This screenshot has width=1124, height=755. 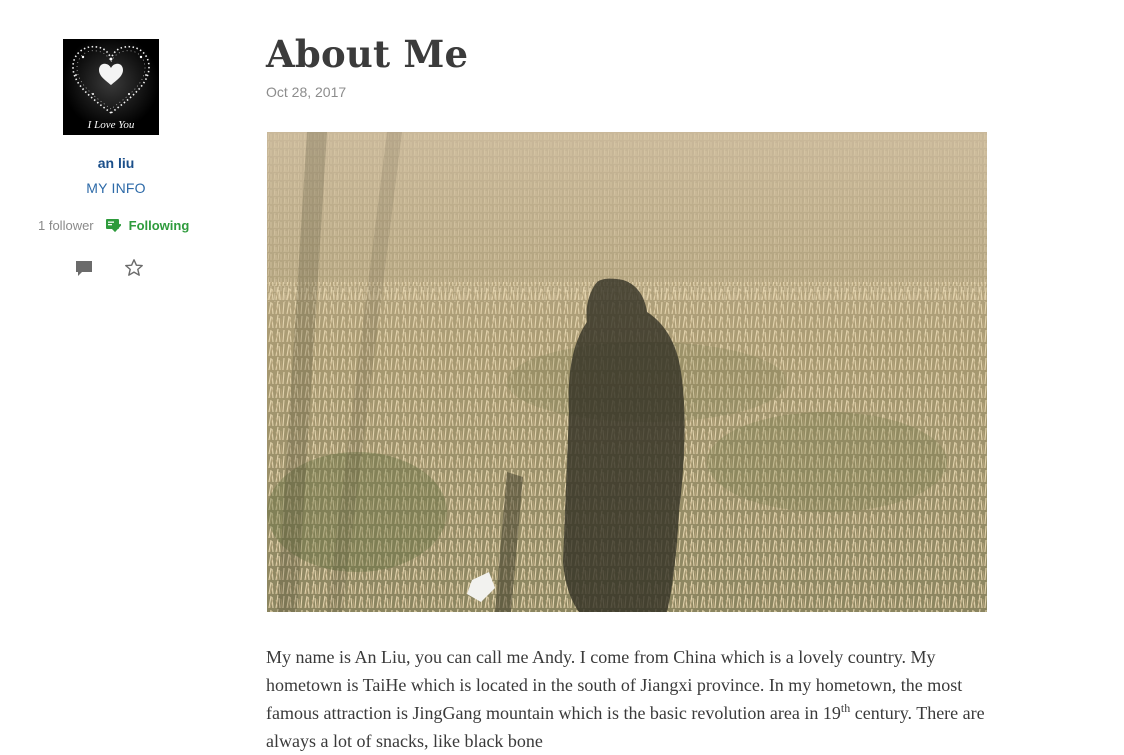 What do you see at coordinates (111, 125) in the screenshot?
I see `avatar-caption: I Love You` at bounding box center [111, 125].